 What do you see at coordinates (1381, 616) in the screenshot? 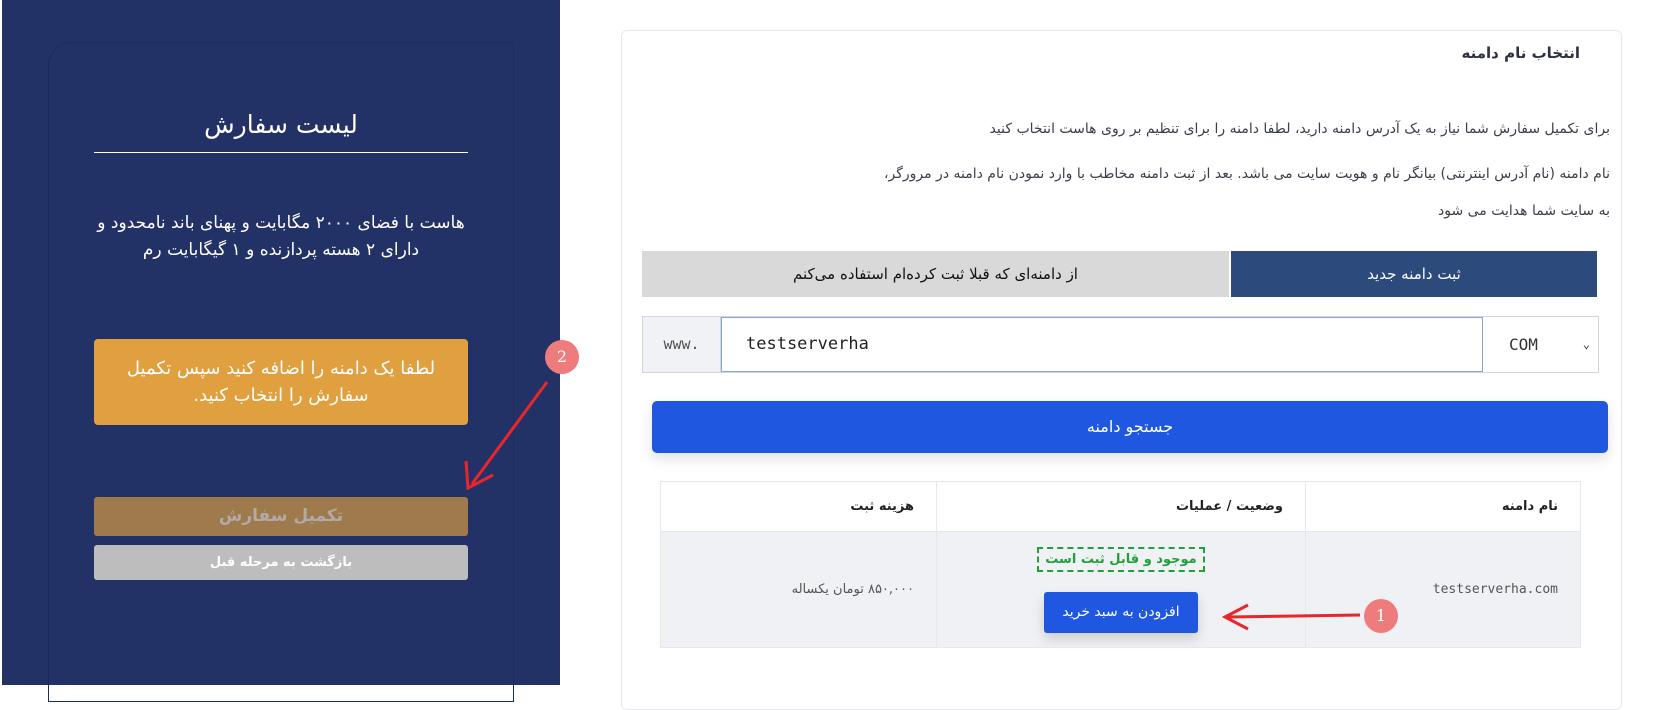
I see `annotation-badge-1: 1` at bounding box center [1381, 616].